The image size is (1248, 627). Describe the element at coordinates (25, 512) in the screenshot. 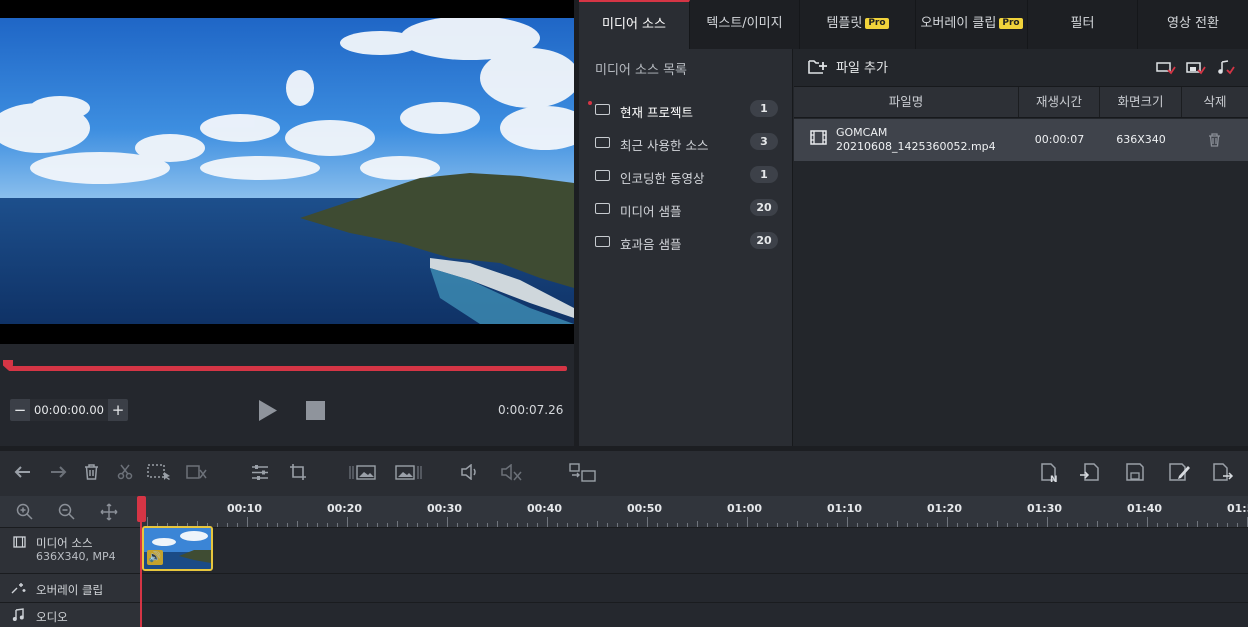

I see `zoom-in-icon` at that location.